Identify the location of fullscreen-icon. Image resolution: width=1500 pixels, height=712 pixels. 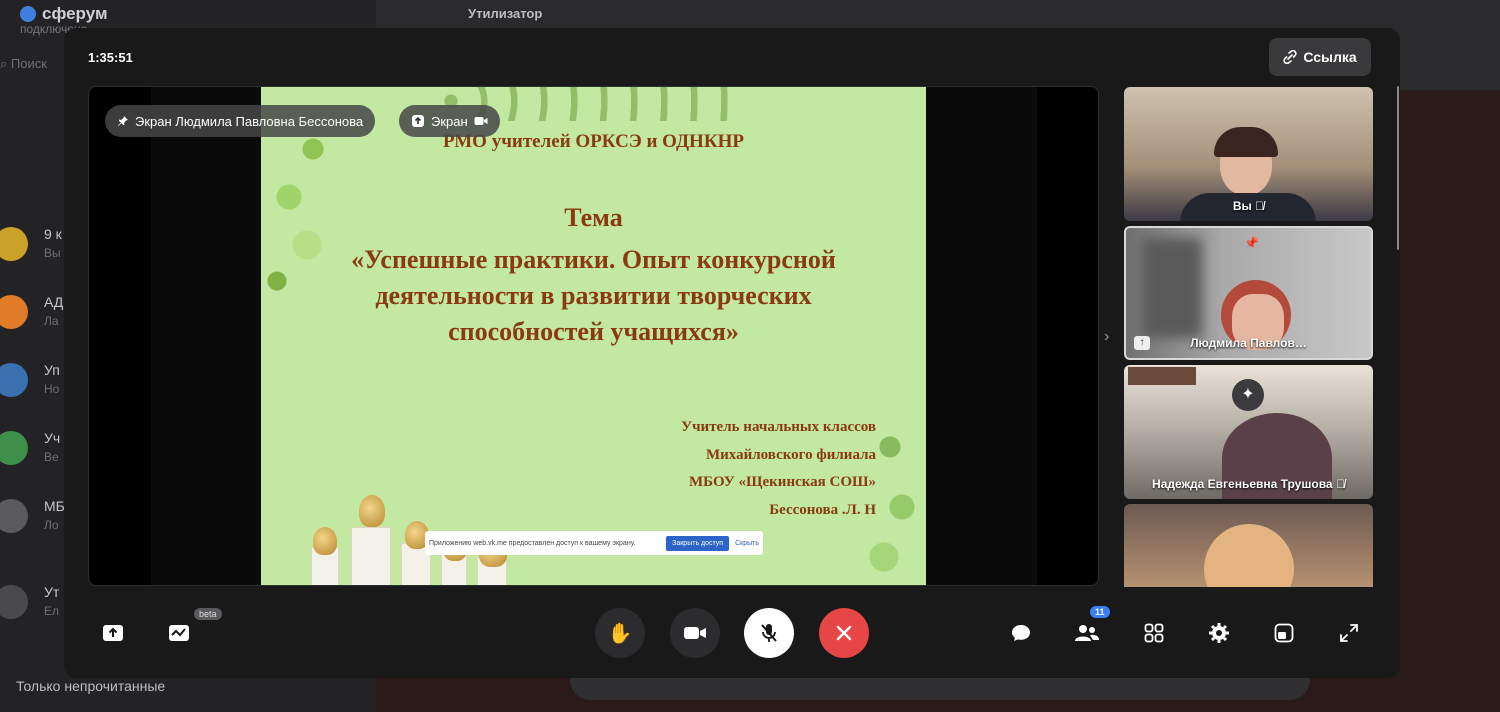
(1349, 633).